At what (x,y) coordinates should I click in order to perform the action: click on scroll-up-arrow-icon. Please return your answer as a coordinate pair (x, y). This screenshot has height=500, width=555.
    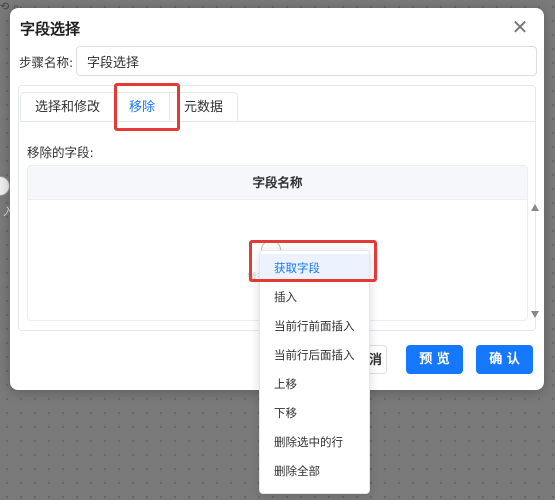
    Looking at the image, I should click on (535, 207).